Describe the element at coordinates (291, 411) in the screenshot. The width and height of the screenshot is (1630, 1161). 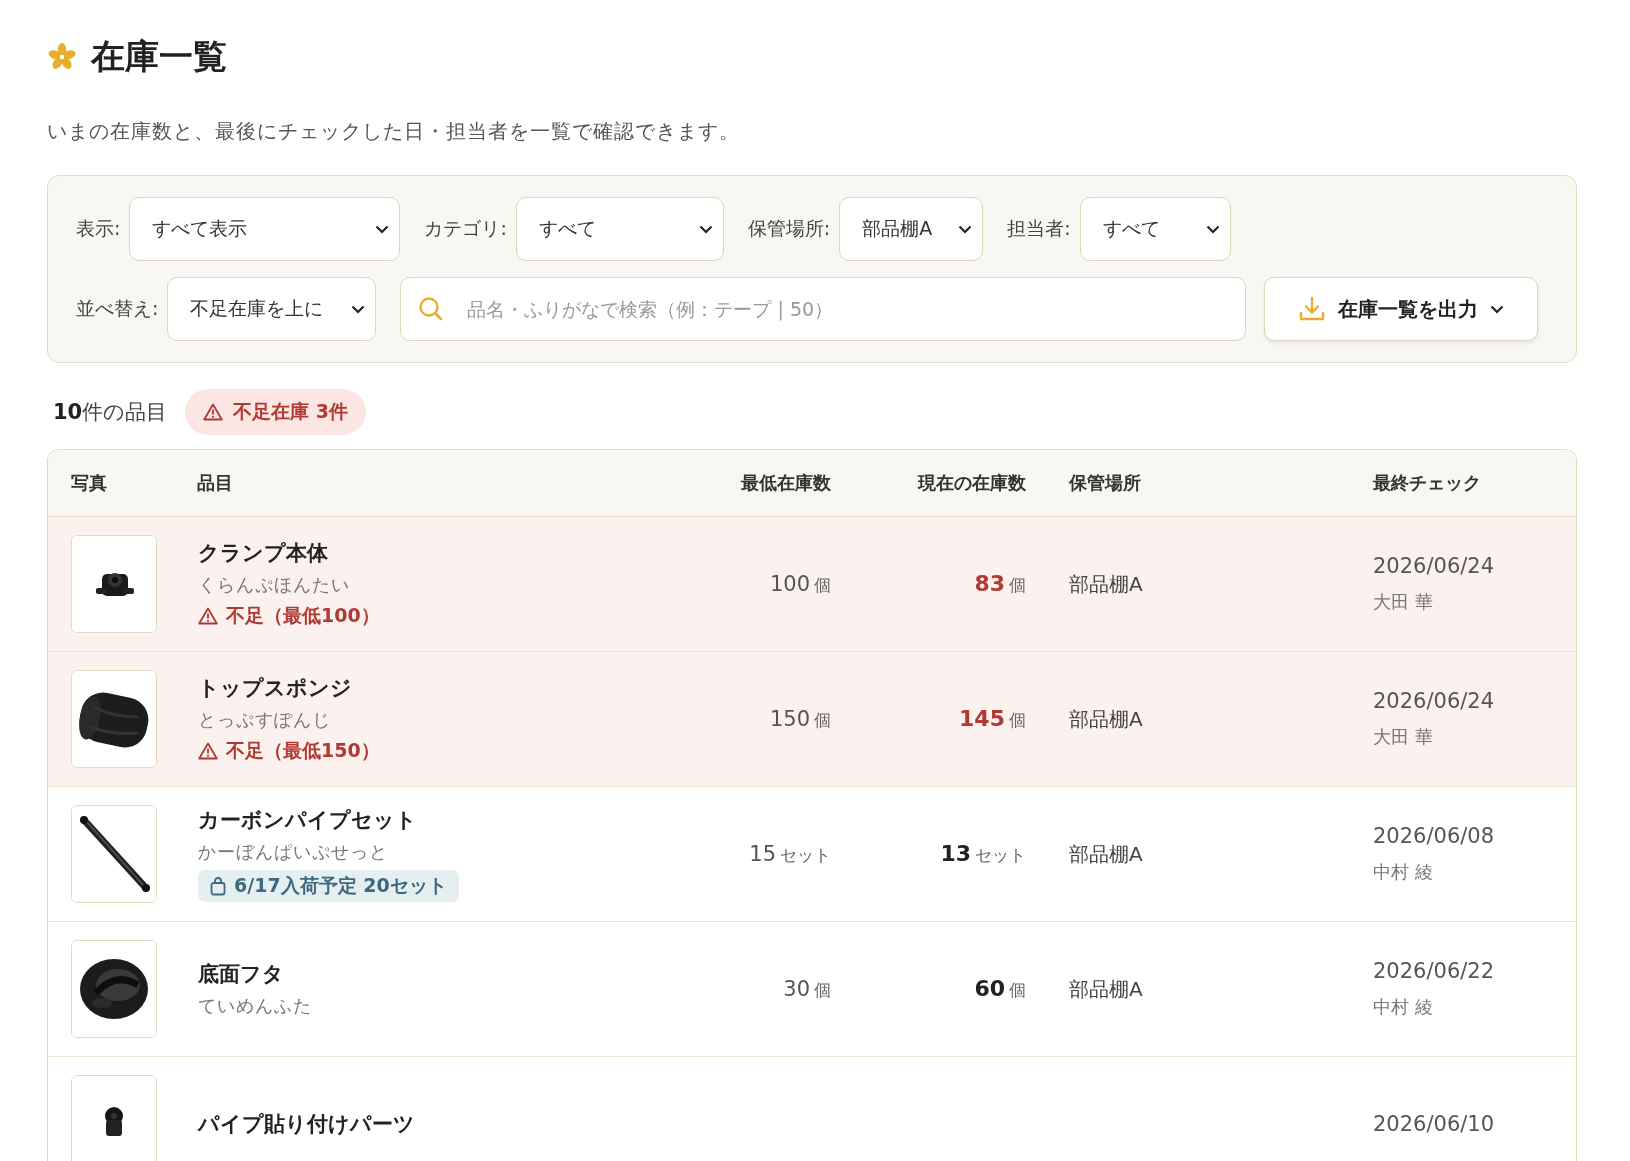
I see `badge-text: 不足在庫 3件` at that location.